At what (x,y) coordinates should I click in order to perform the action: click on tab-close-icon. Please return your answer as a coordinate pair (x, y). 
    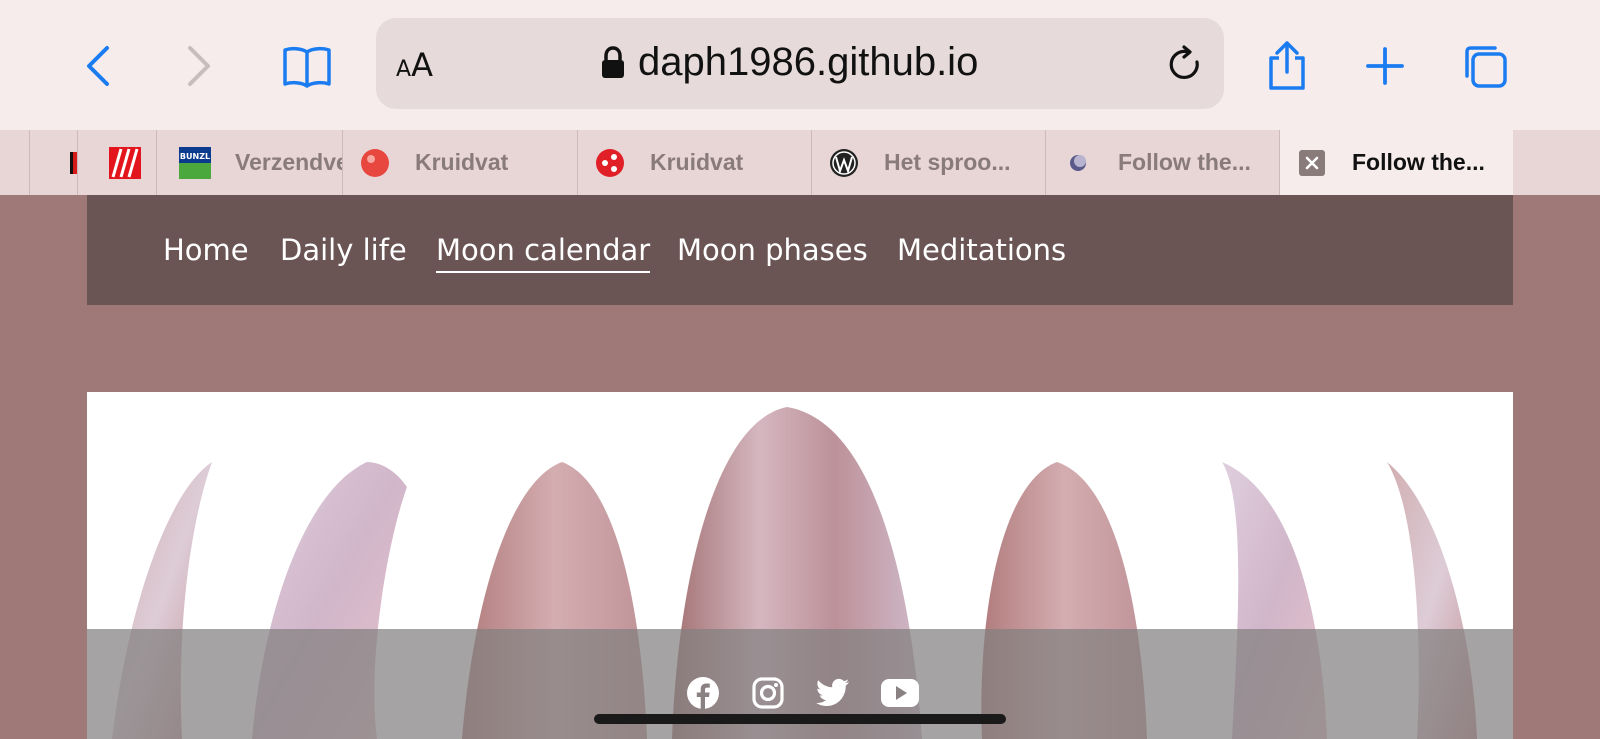
    Looking at the image, I should click on (1312, 163).